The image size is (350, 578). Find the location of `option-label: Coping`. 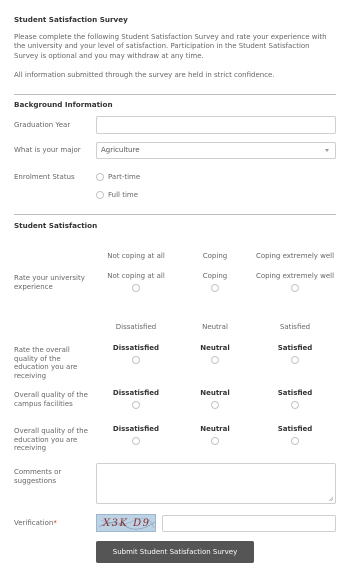

option-label: Coping is located at coordinates (215, 276).